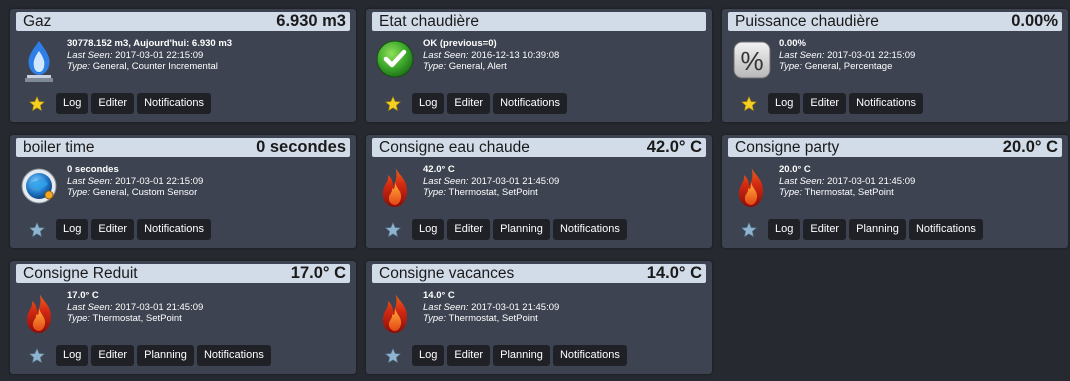 The width and height of the screenshot is (1070, 381). I want to click on last-seen-value: 2016-12-13 10:39:08, so click(515, 55).